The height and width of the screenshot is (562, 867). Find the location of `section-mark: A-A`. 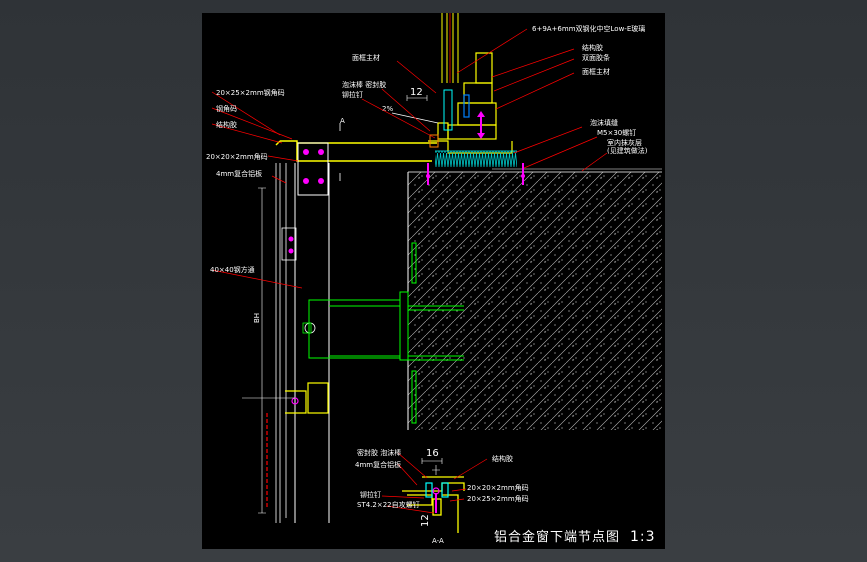

section-mark: A-A is located at coordinates (438, 541).